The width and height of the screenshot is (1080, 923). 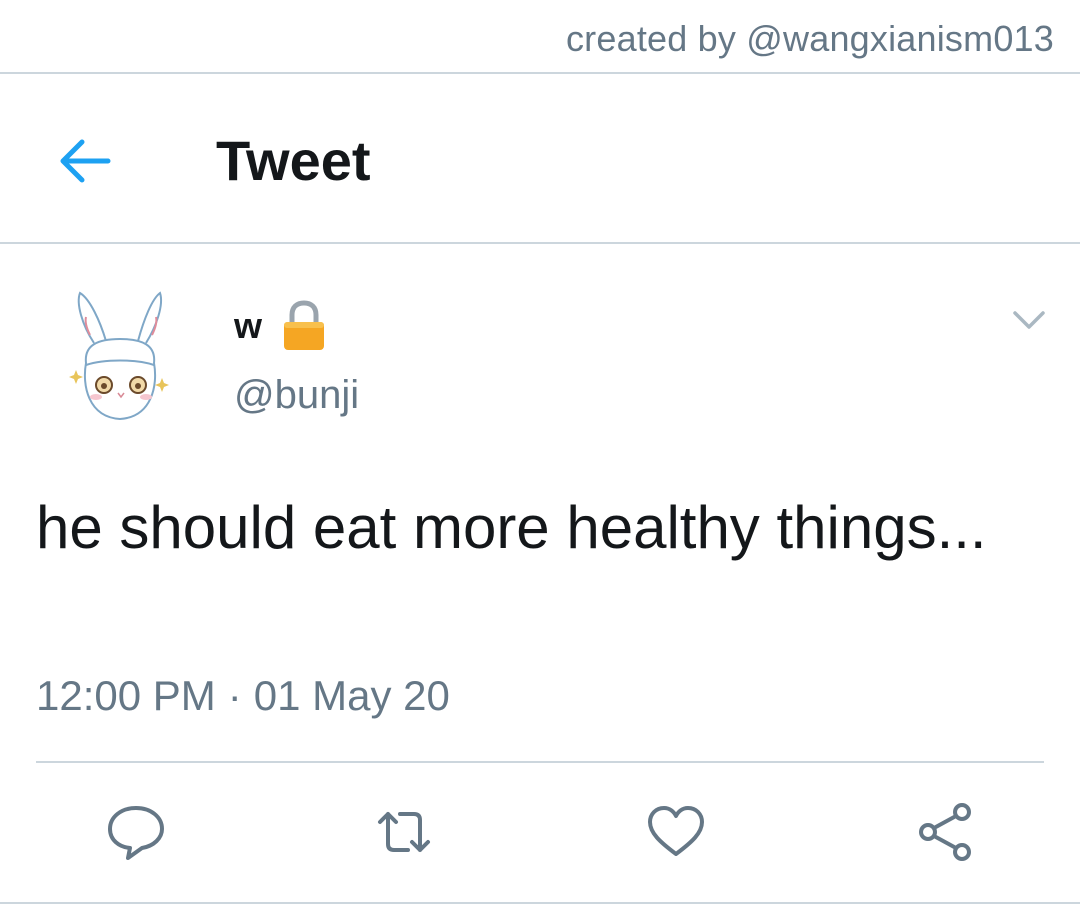 I want to click on like-button, so click(x=676, y=832).